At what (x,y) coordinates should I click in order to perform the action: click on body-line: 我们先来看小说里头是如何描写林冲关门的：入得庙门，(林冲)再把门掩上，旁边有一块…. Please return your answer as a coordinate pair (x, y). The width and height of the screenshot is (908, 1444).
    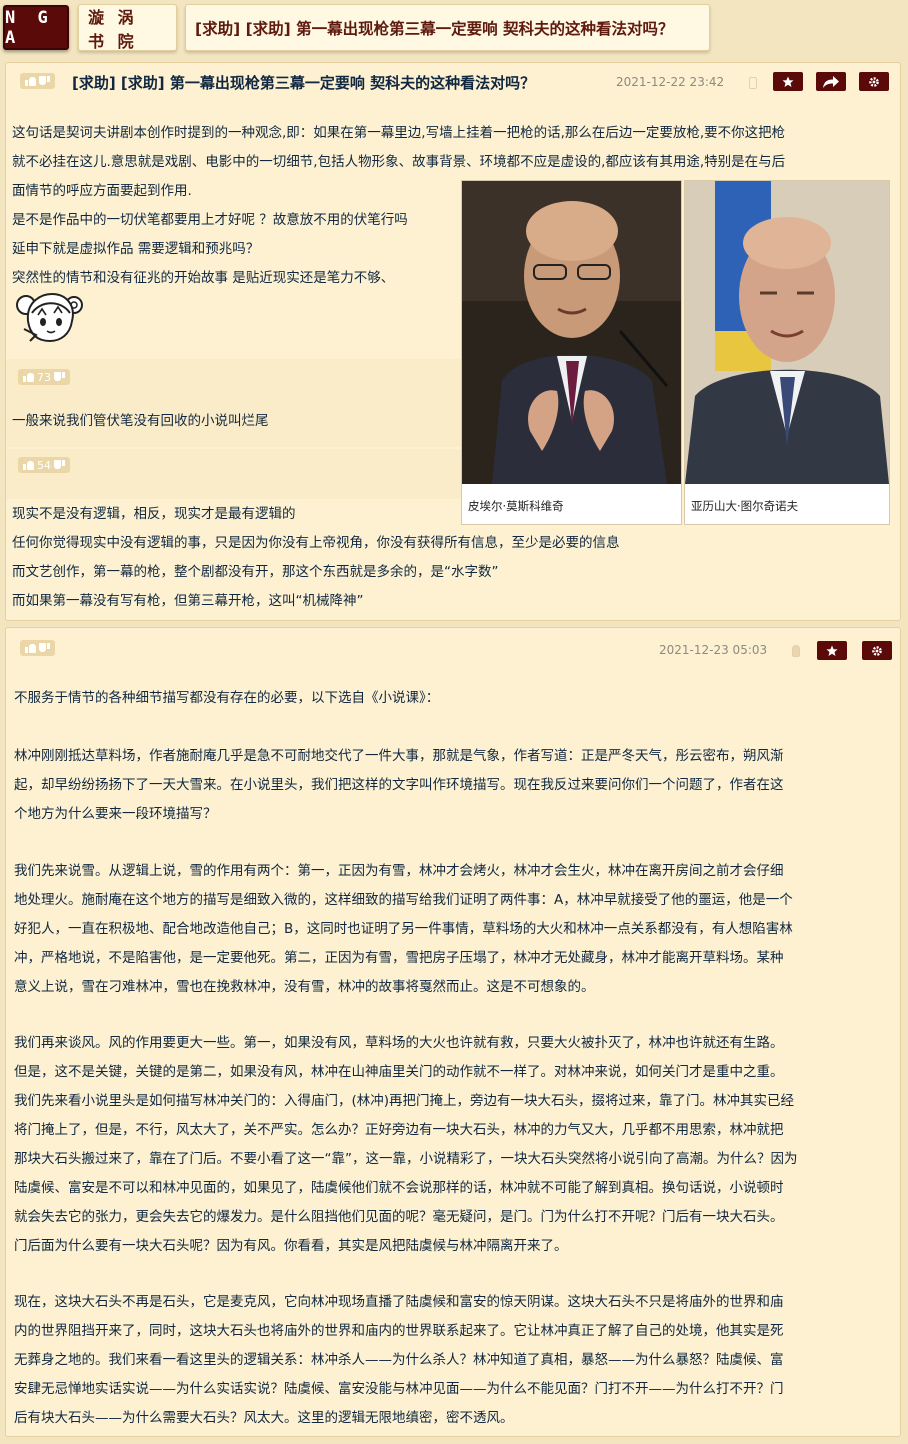
    Looking at the image, I should click on (404, 1101).